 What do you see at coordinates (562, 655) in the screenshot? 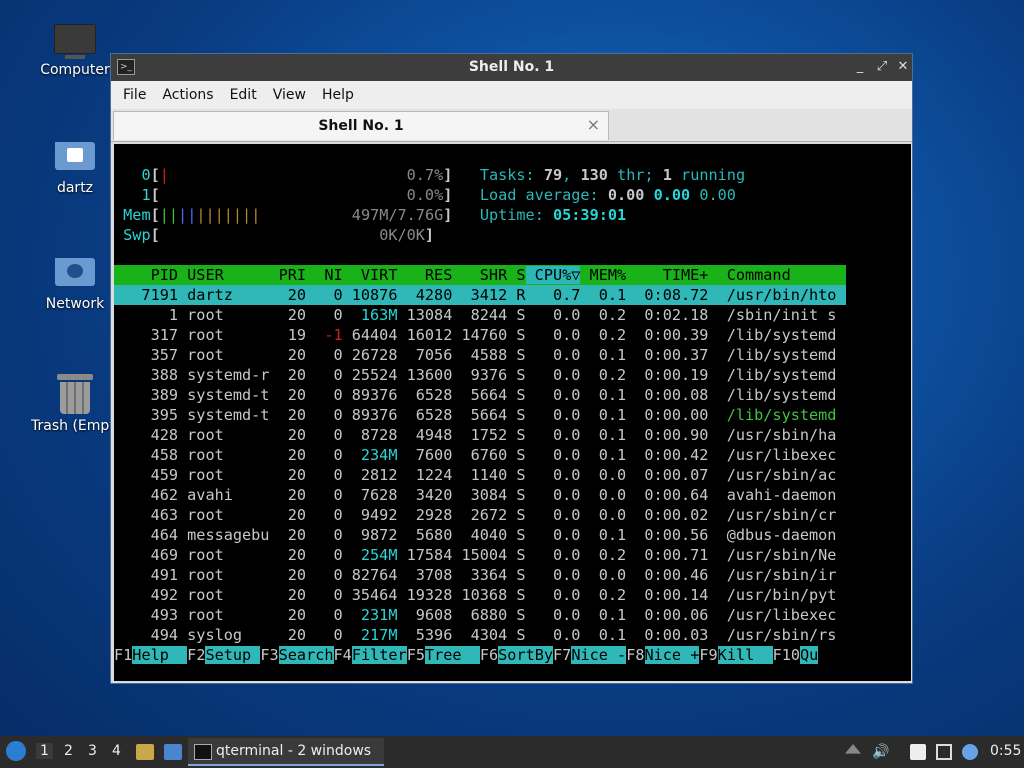
I see `fkey-f7: F7` at bounding box center [562, 655].